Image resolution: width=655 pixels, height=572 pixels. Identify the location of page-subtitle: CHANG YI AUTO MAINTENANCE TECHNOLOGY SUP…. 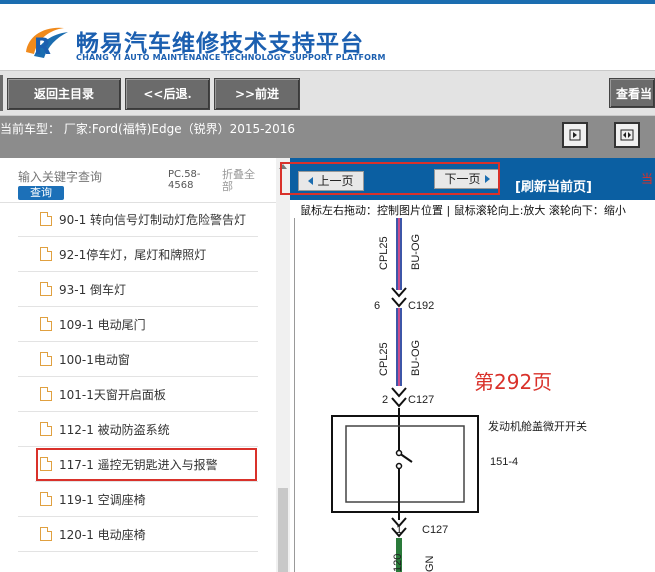
(231, 57).